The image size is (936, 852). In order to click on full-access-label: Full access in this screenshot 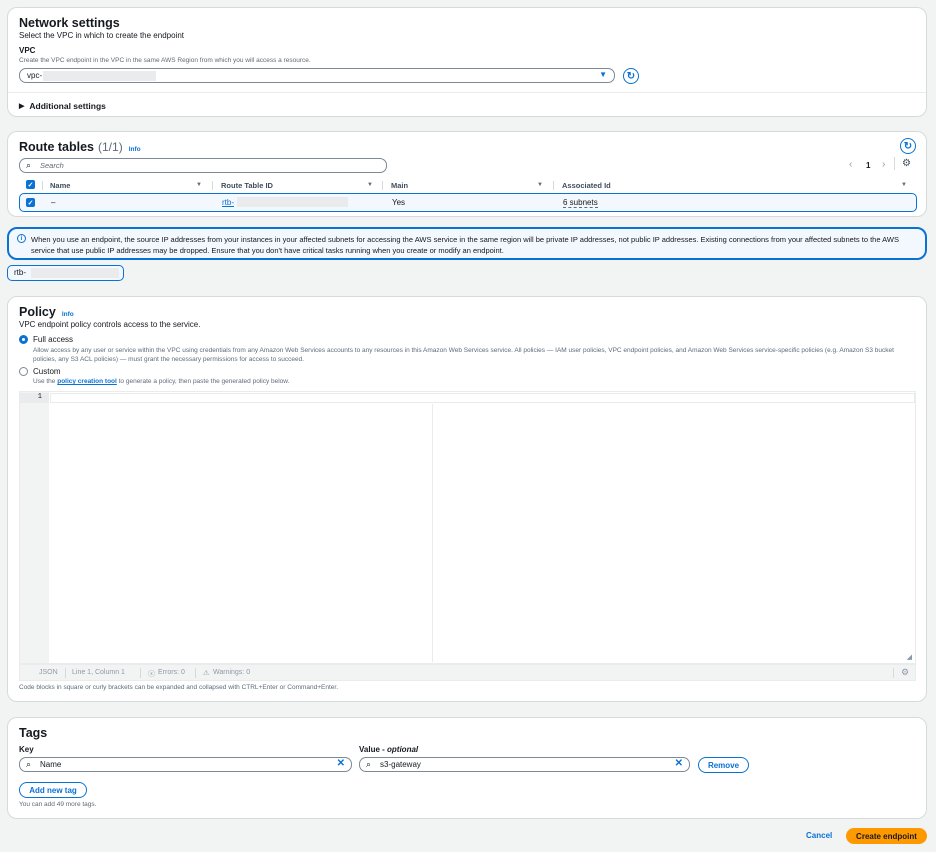, I will do `click(53, 339)`.